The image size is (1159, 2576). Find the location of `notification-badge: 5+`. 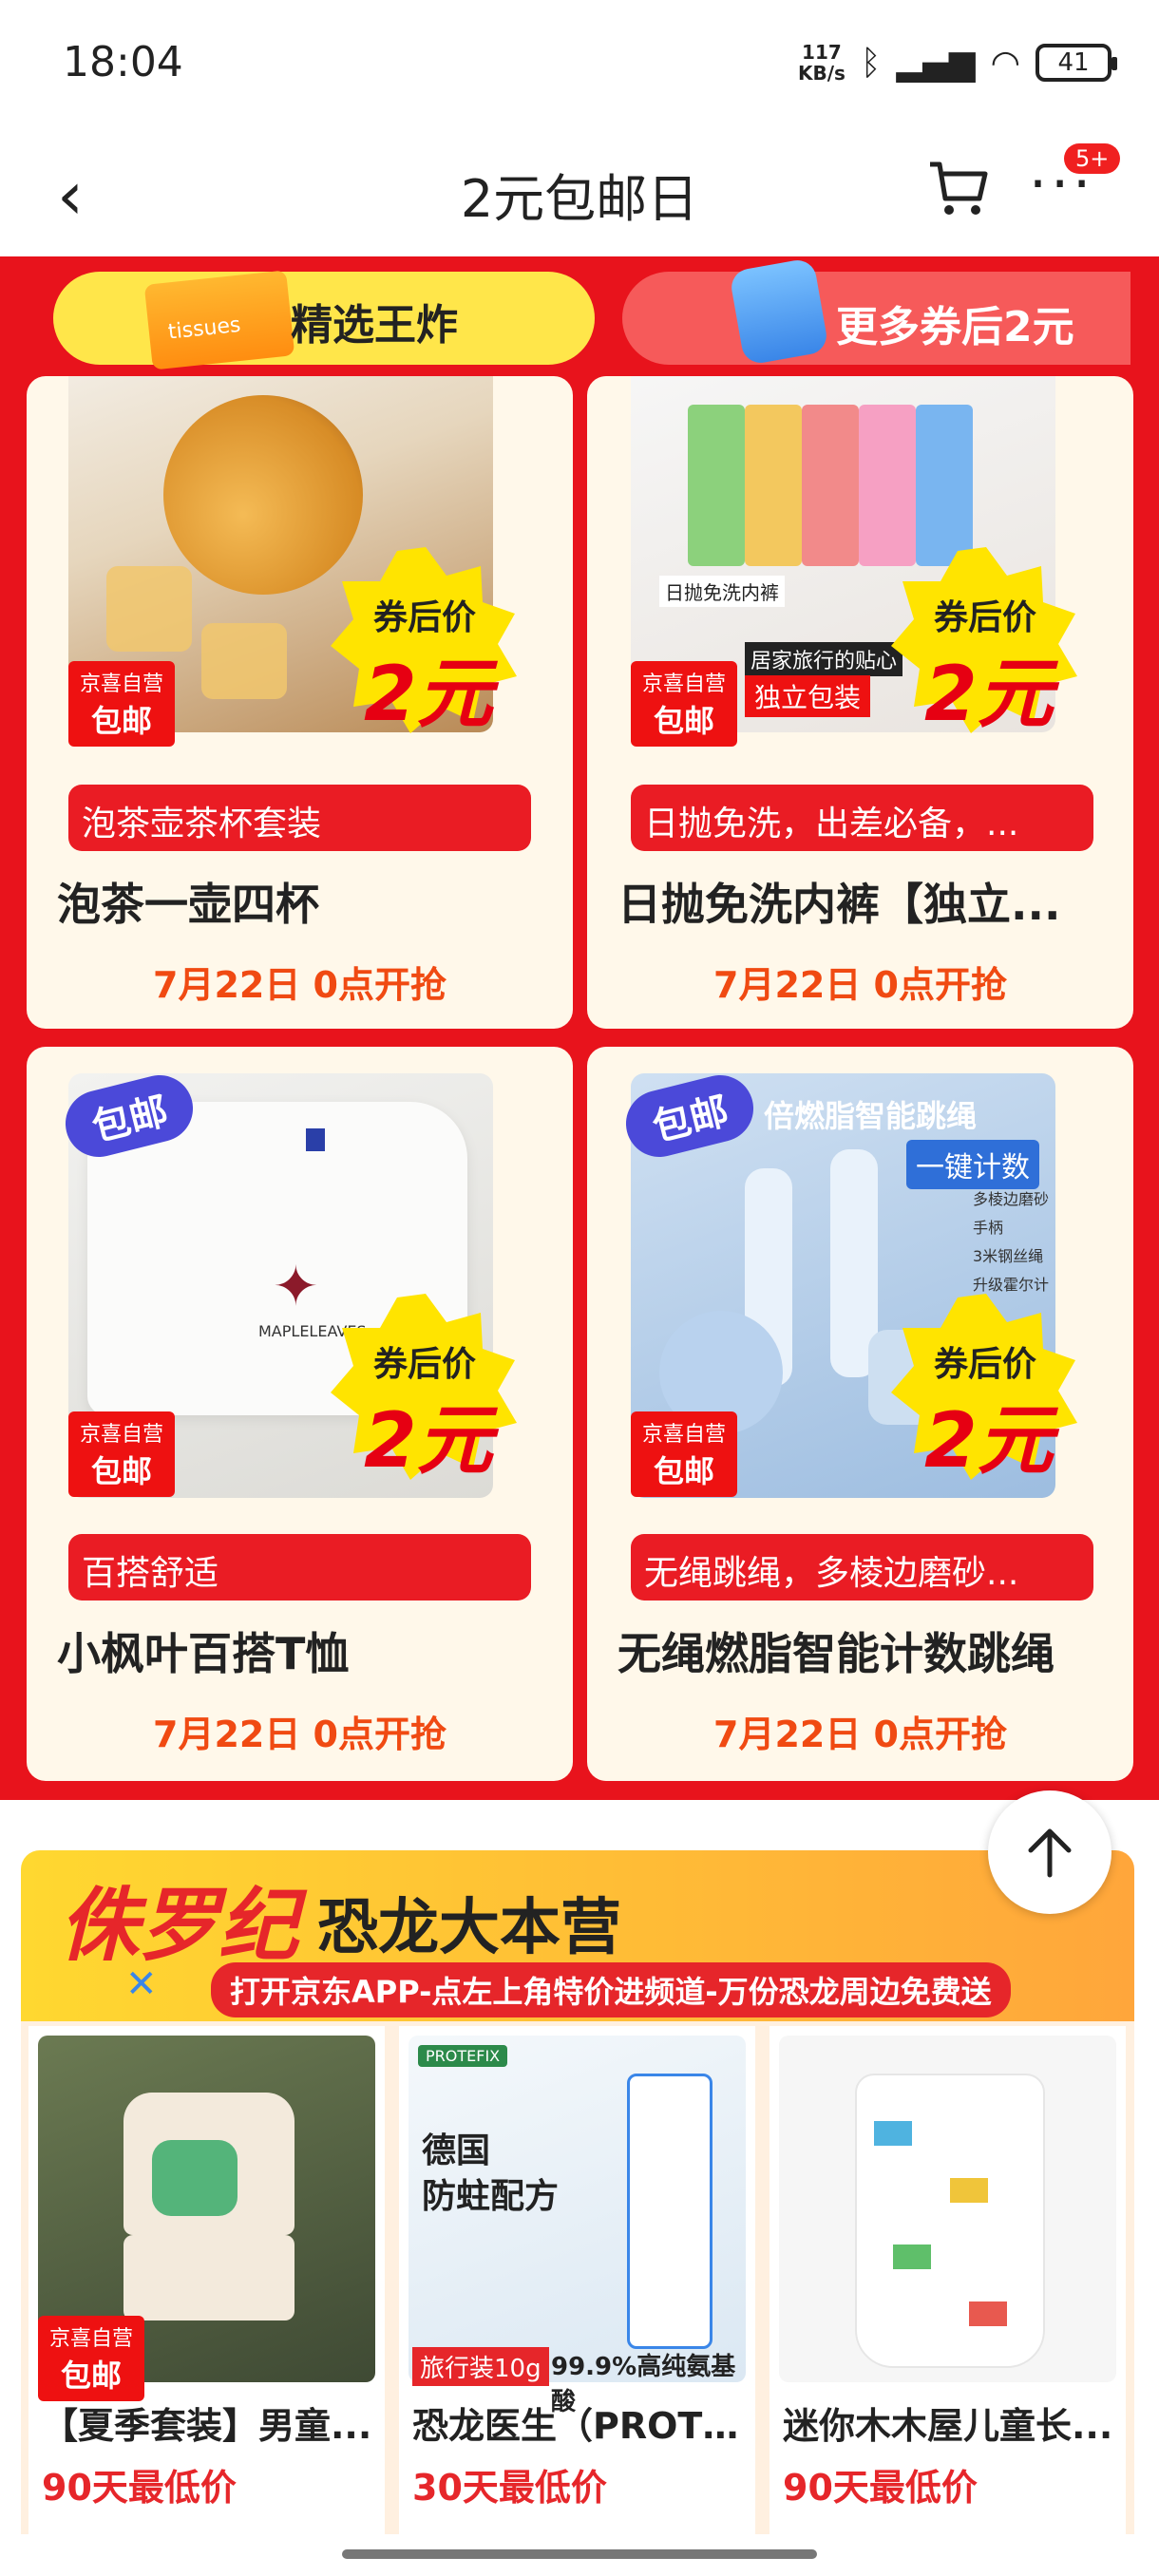

notification-badge: 5+ is located at coordinates (1092, 158).